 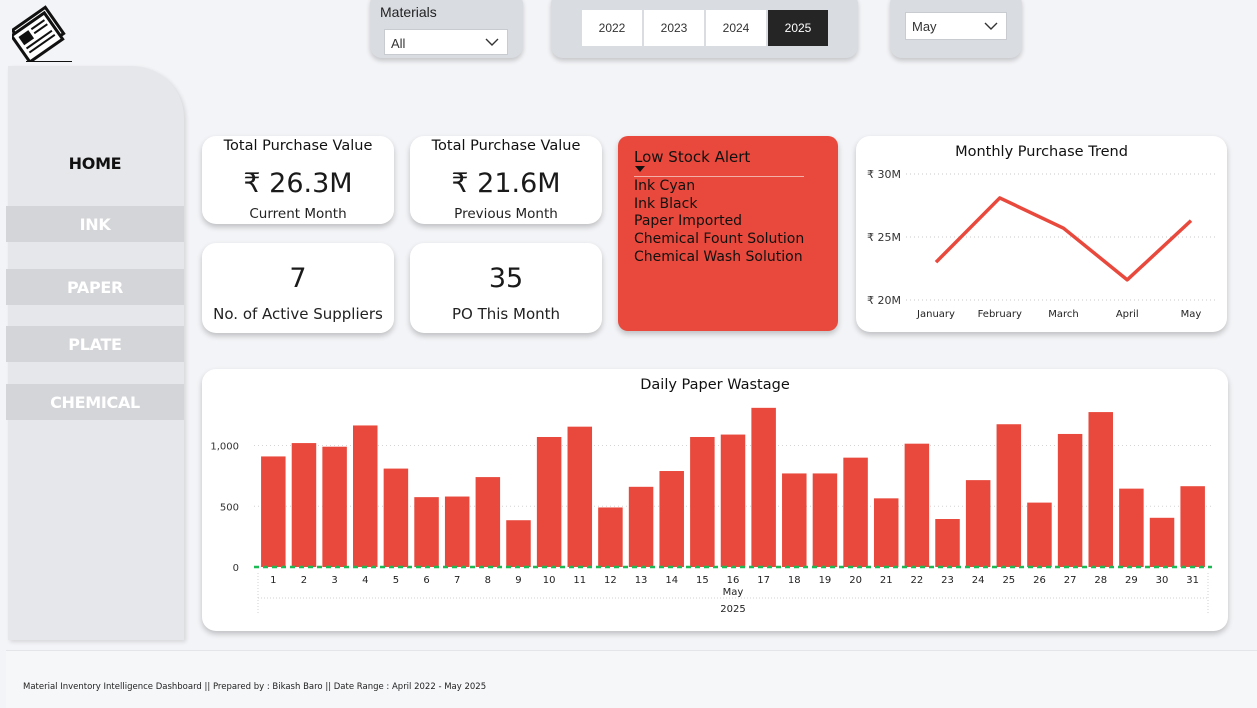 I want to click on kpi-value: 7, so click(x=298, y=278).